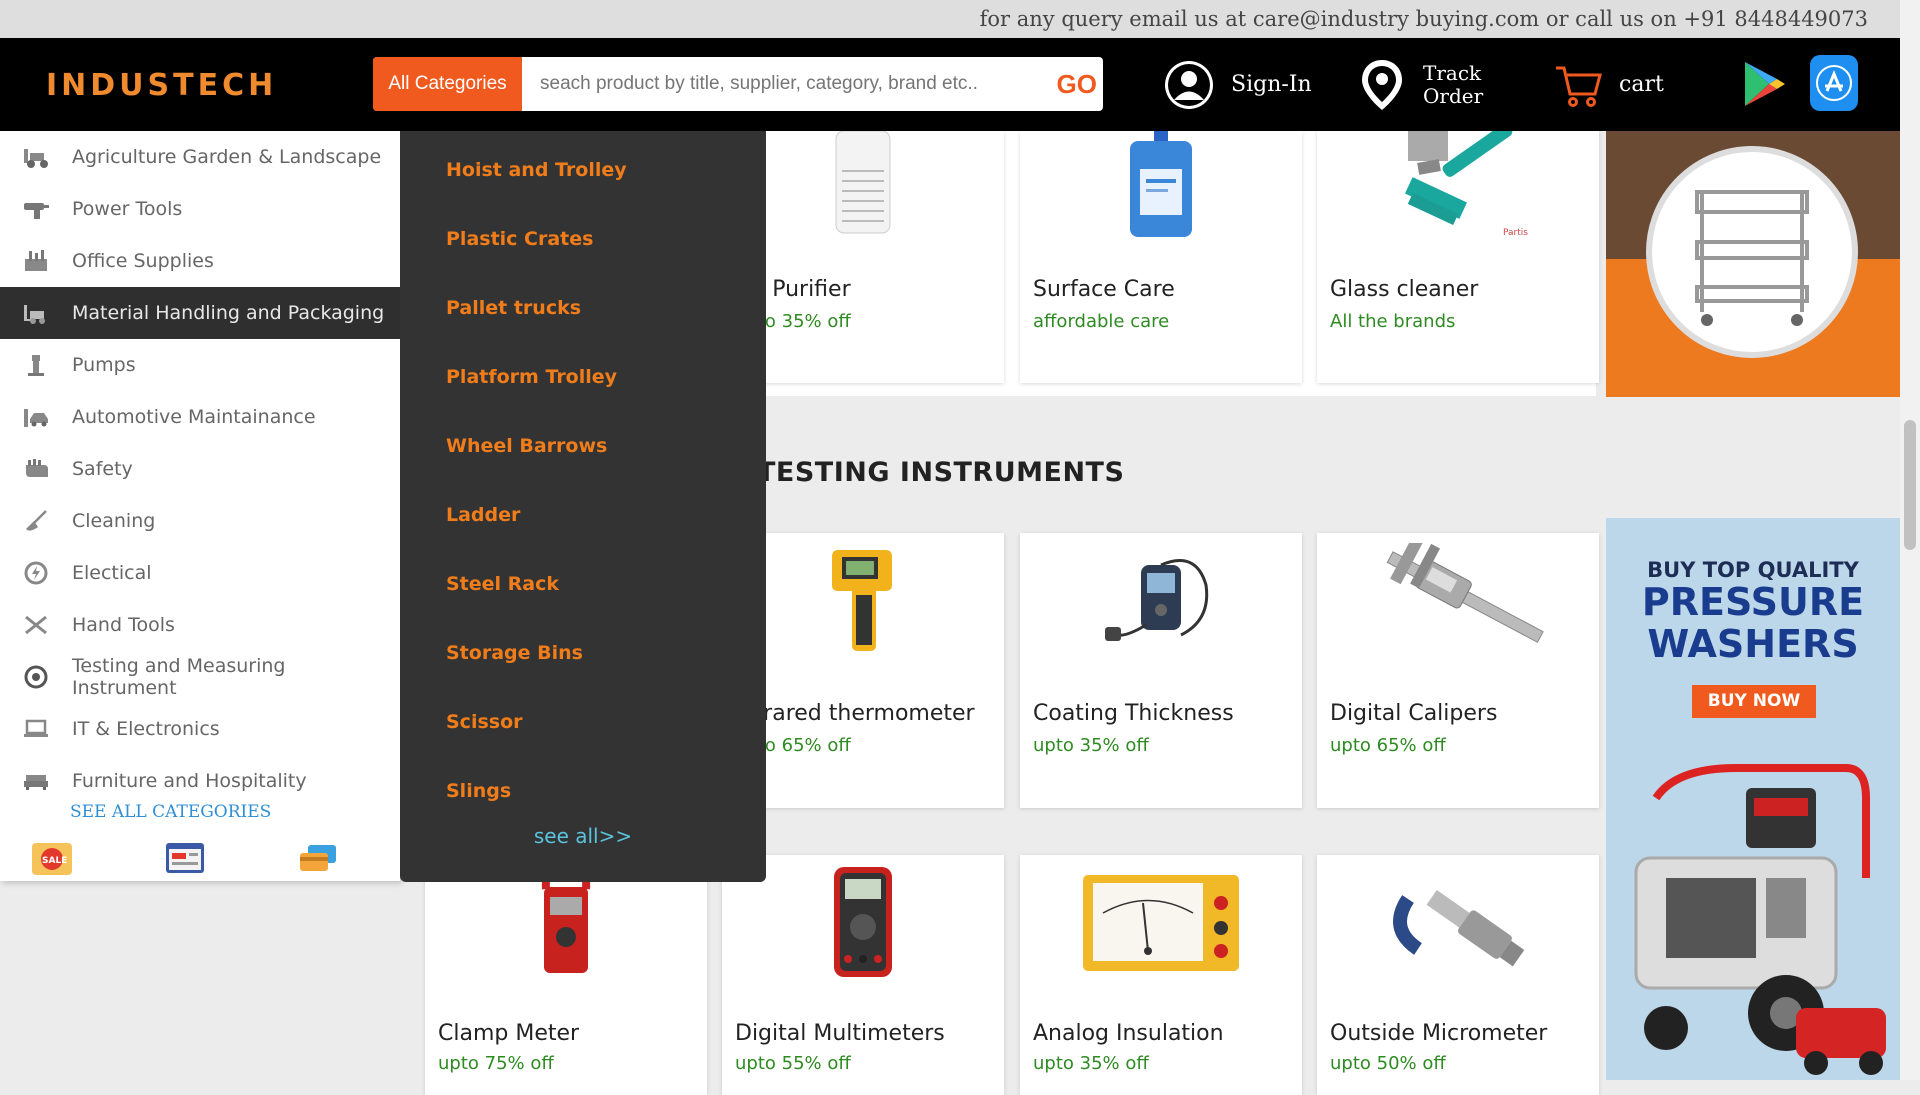 Image resolution: width=1920 pixels, height=1095 pixels. What do you see at coordinates (483, 515) in the screenshot?
I see `submenu-item: Ladder` at bounding box center [483, 515].